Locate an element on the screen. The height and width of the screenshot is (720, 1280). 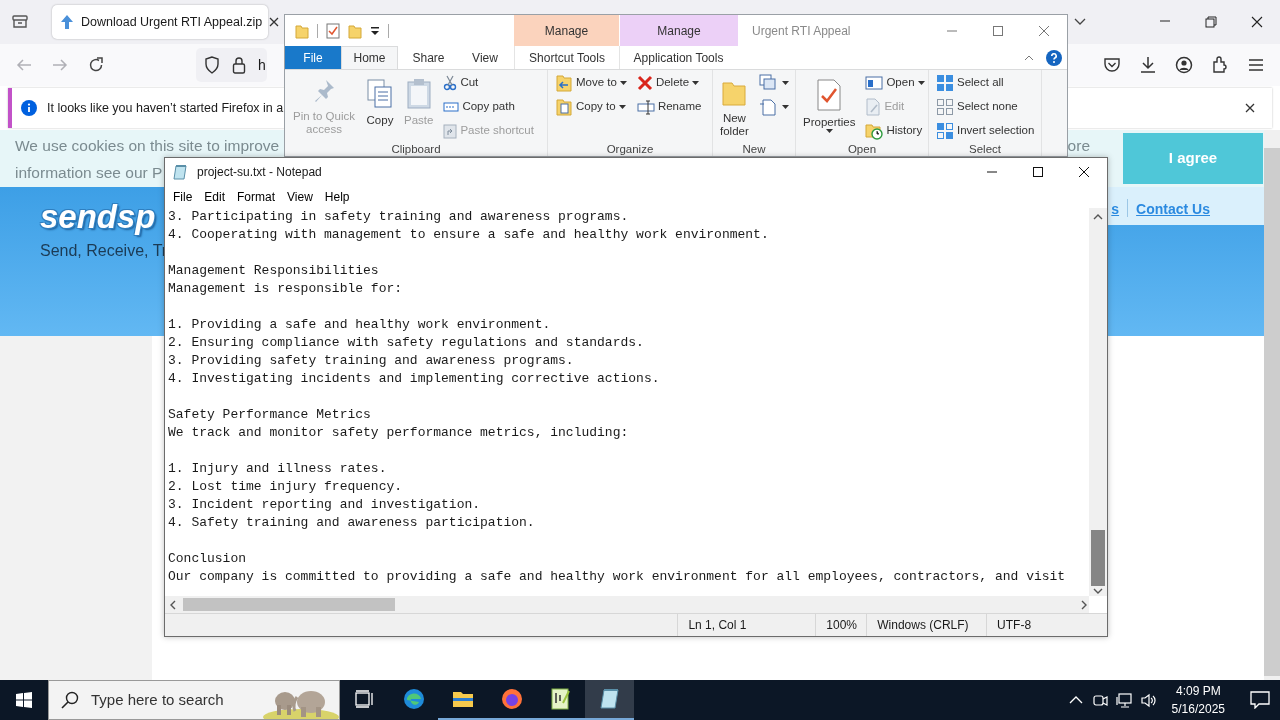
cookie-text: ore is located at coordinates (1078, 145).